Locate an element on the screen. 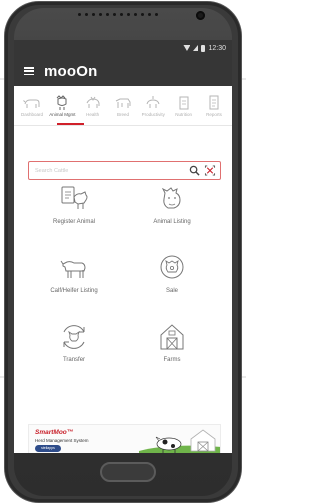 This screenshot has width=320, height=504. home-button is located at coordinates (128, 472).